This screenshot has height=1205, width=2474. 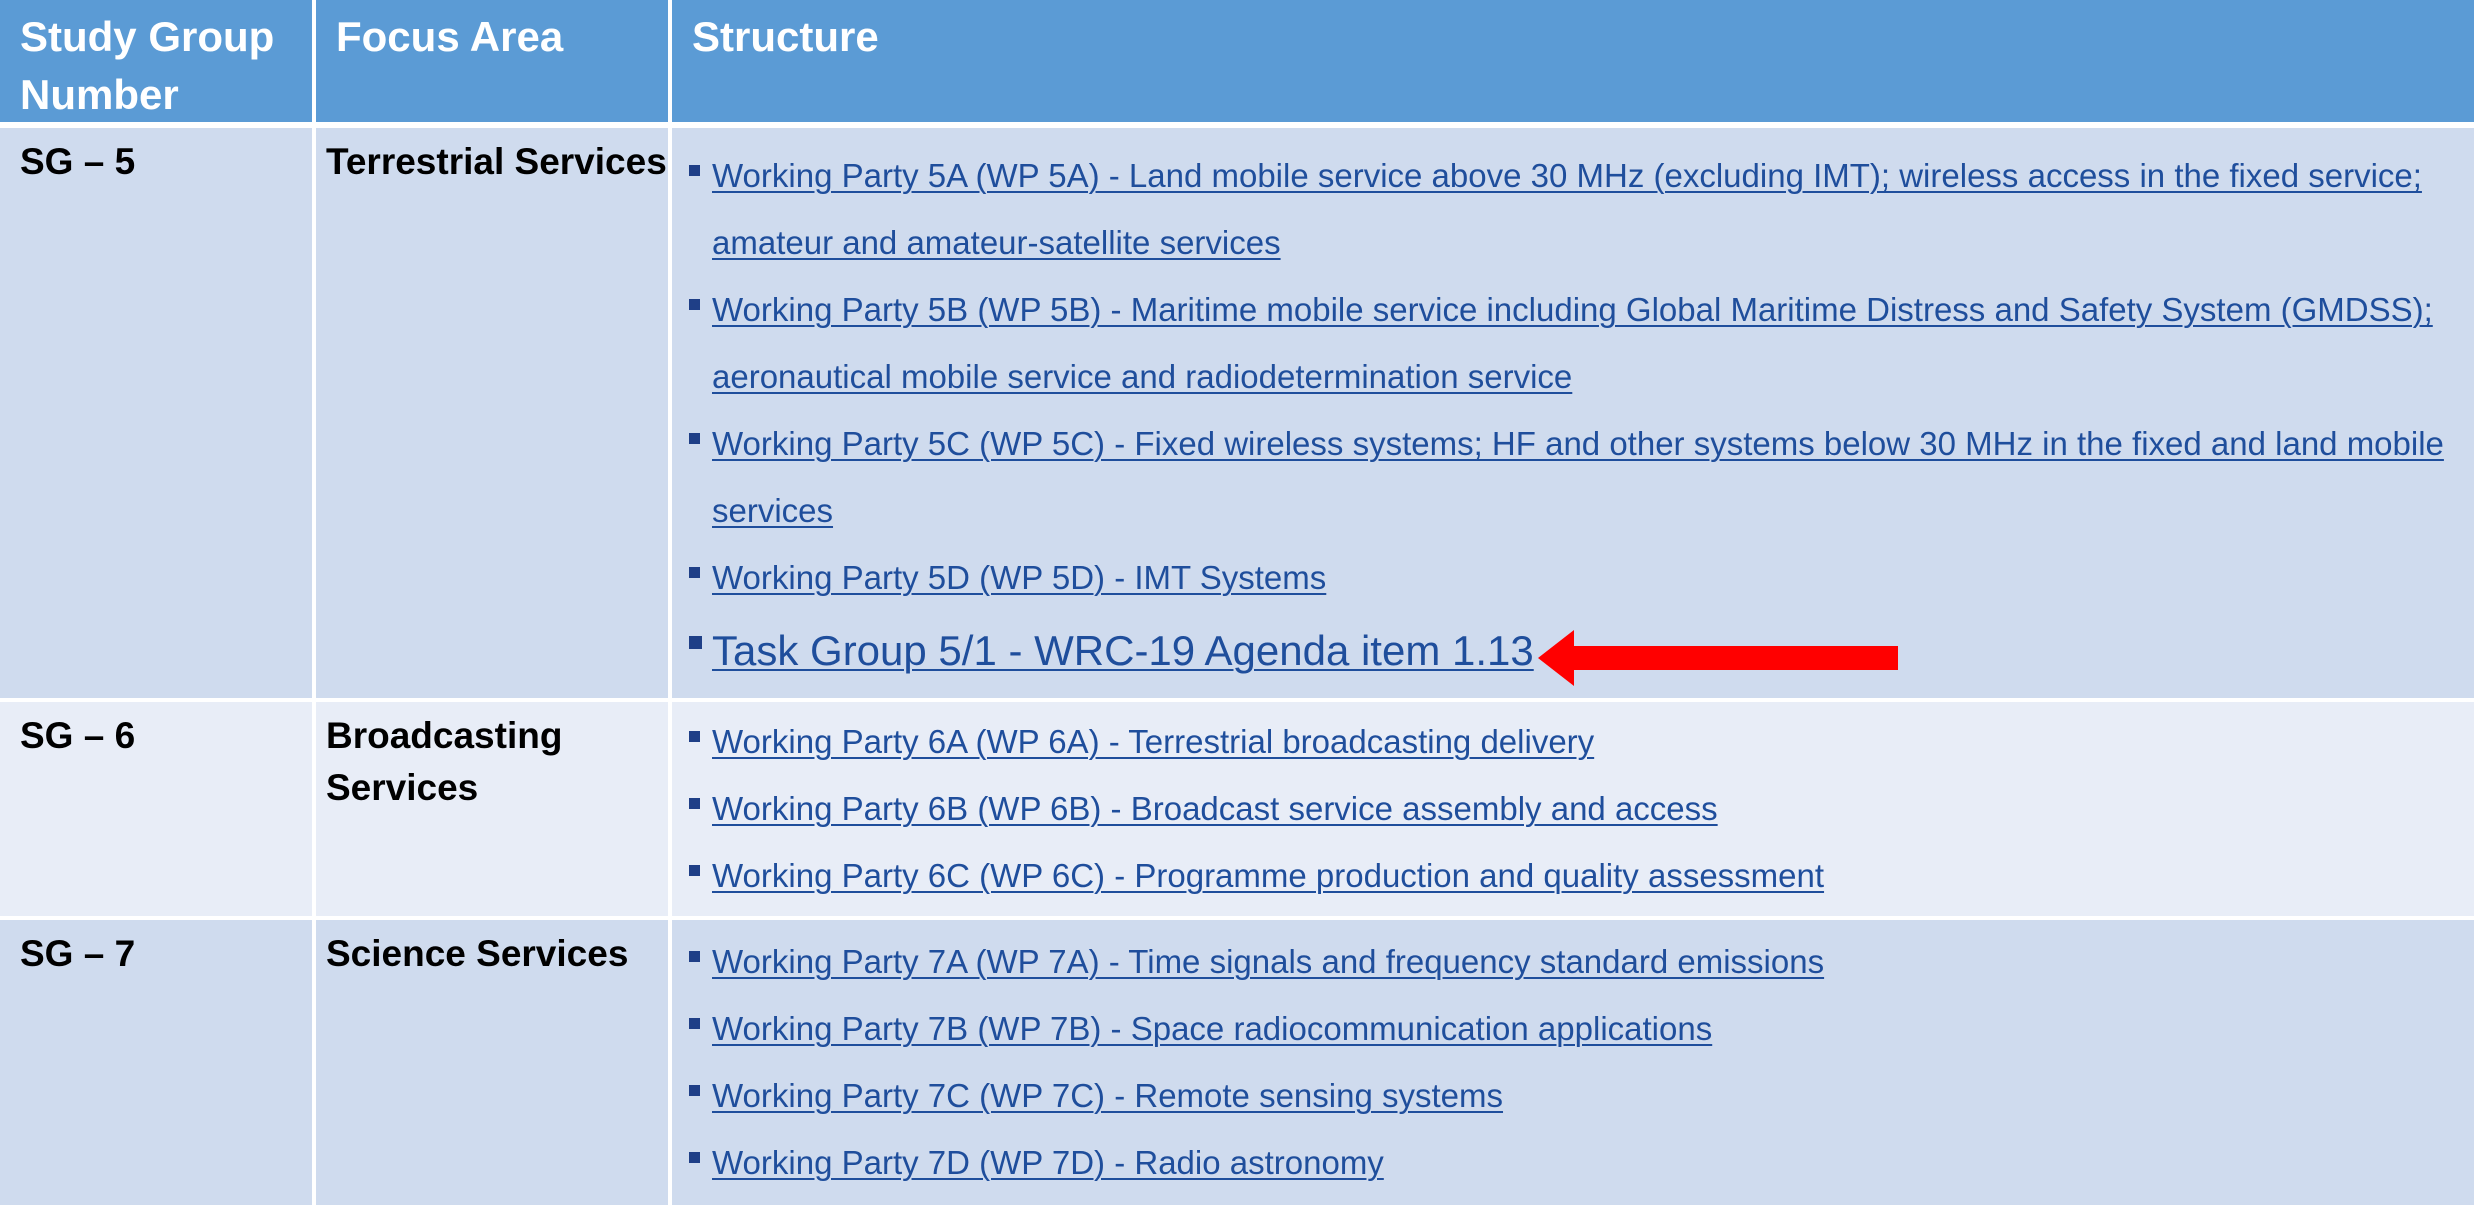 I want to click on header-col3-label: Structure, so click(x=785, y=36).